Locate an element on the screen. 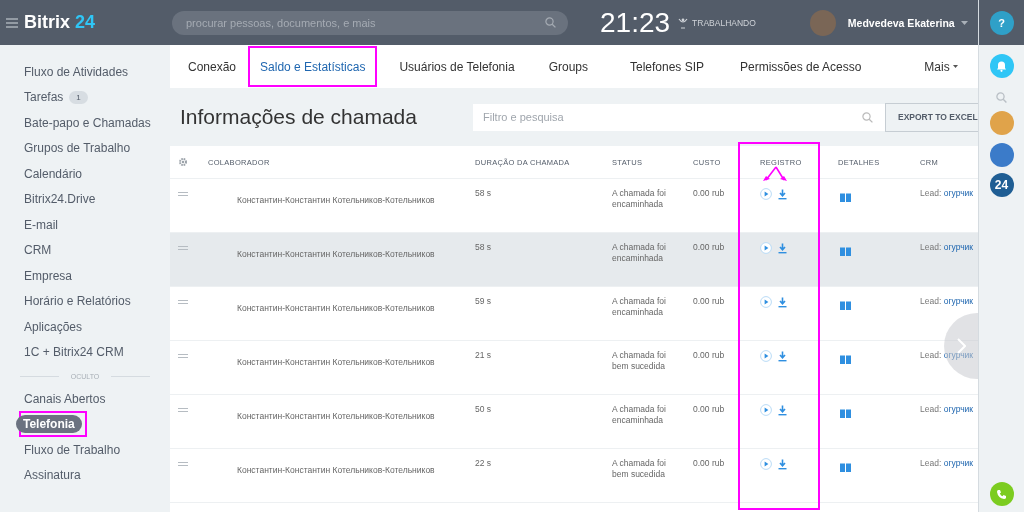  tab: Saldo e Estatísticas is located at coordinates (313, 66).